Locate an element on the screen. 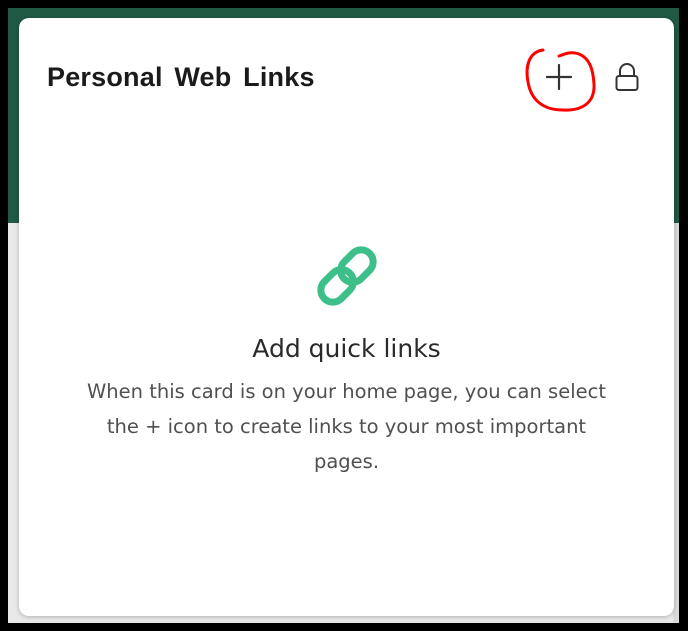 The height and width of the screenshot is (631, 688). lock-button is located at coordinates (627, 77).